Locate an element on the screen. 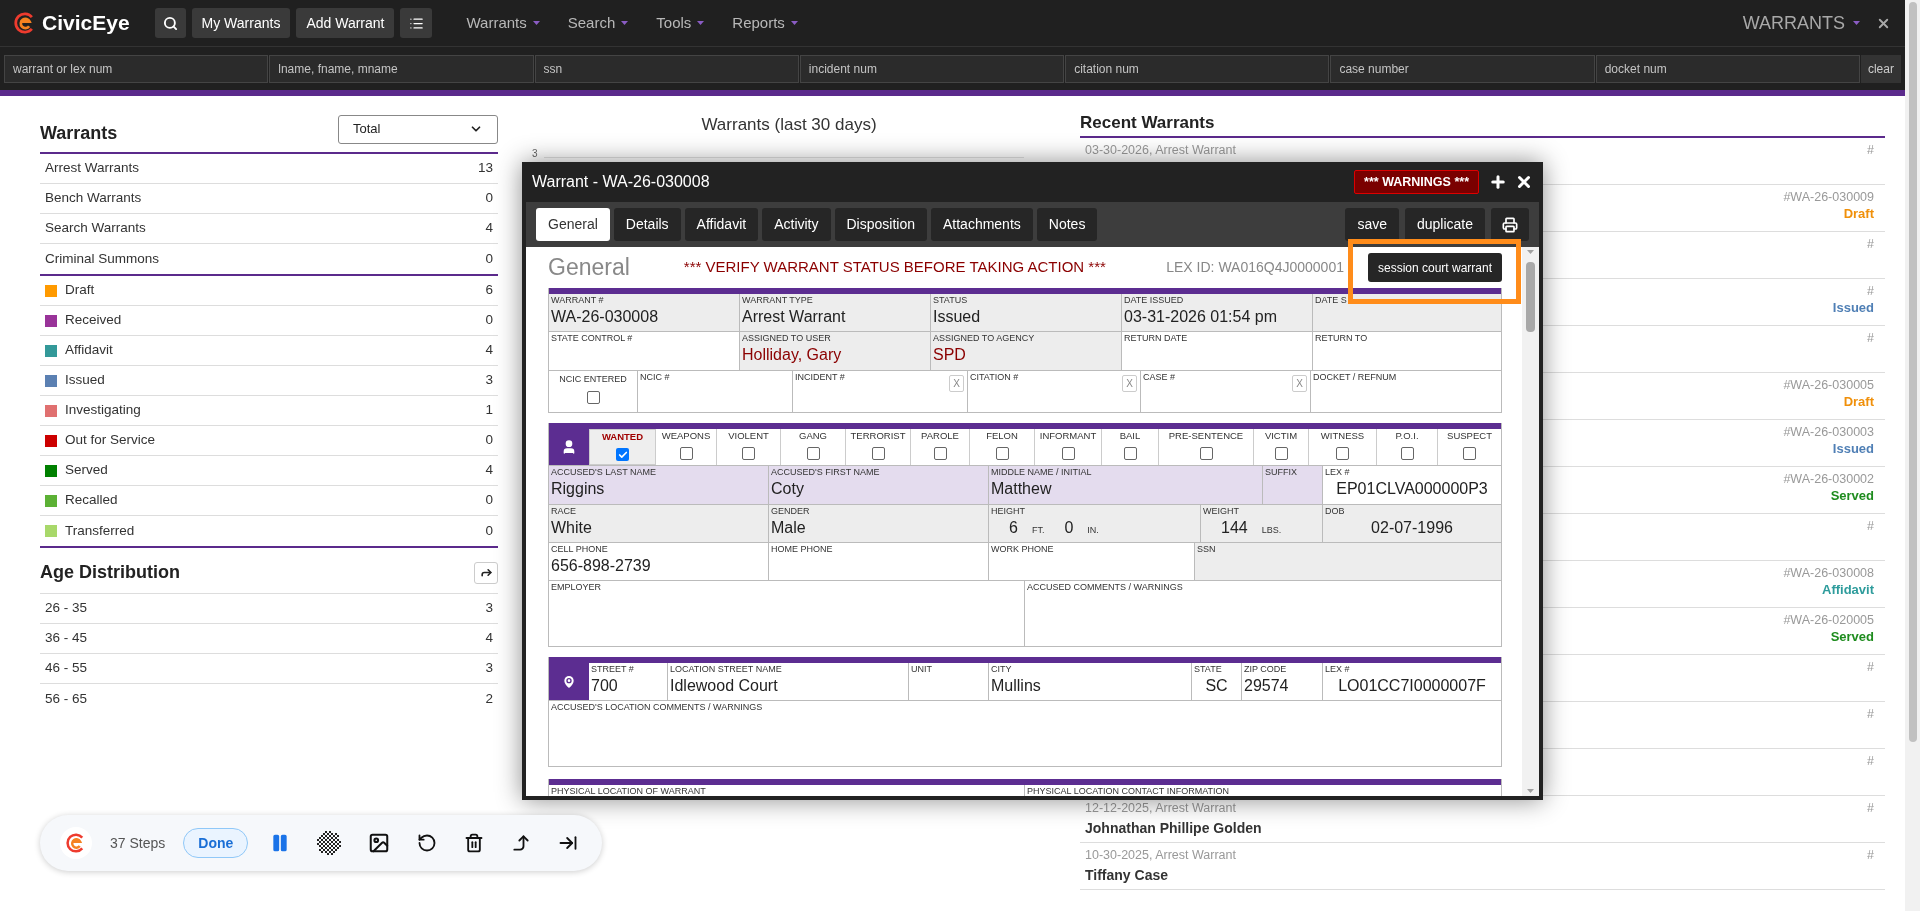 The height and width of the screenshot is (911, 1920). status-label: Recalled is located at coordinates (91, 500).